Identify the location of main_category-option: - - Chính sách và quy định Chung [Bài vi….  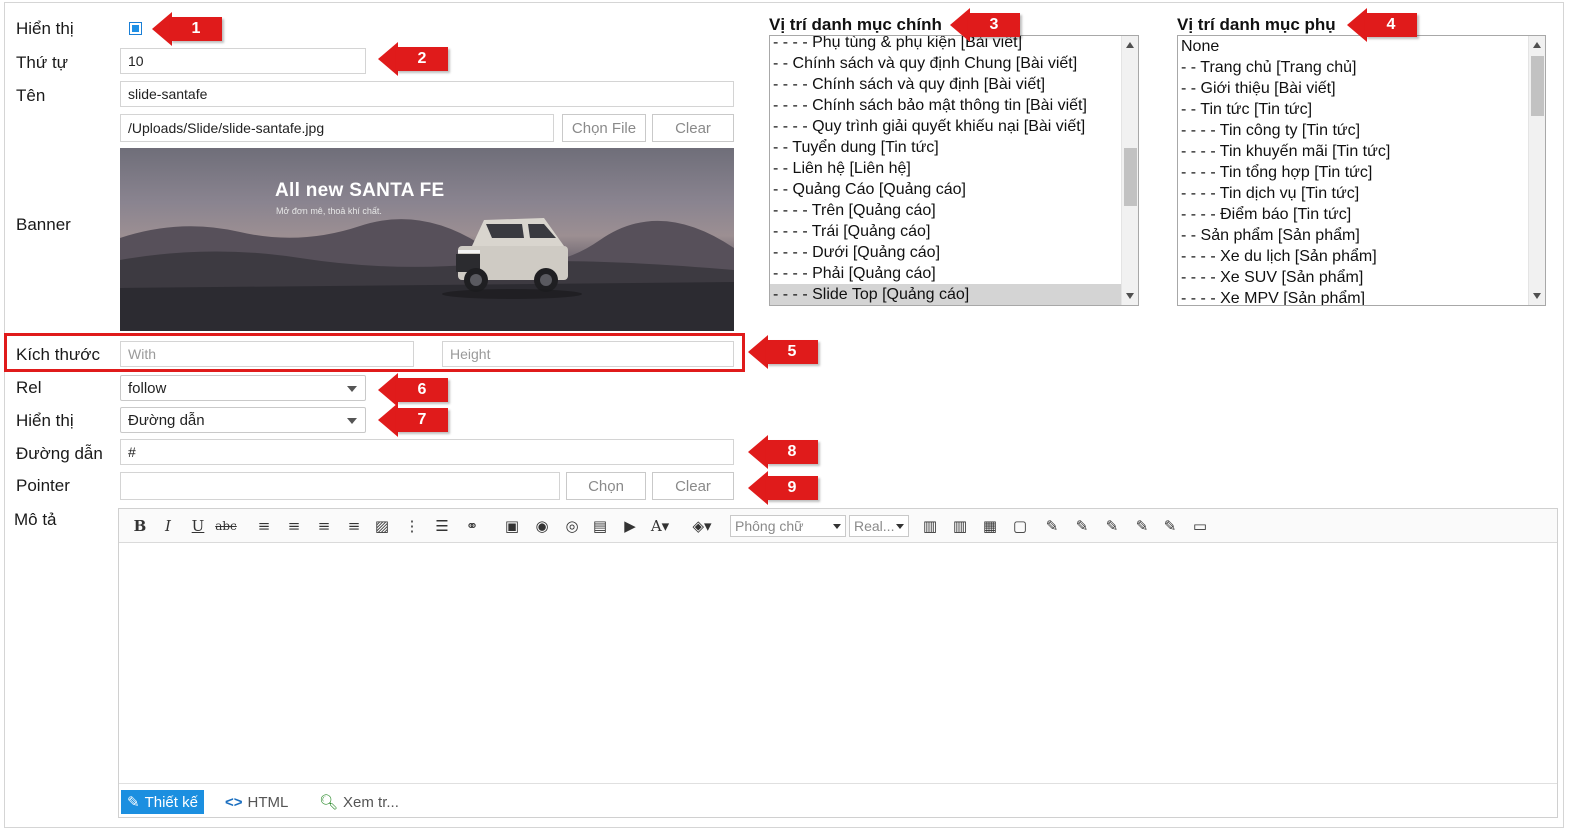
(945, 63).